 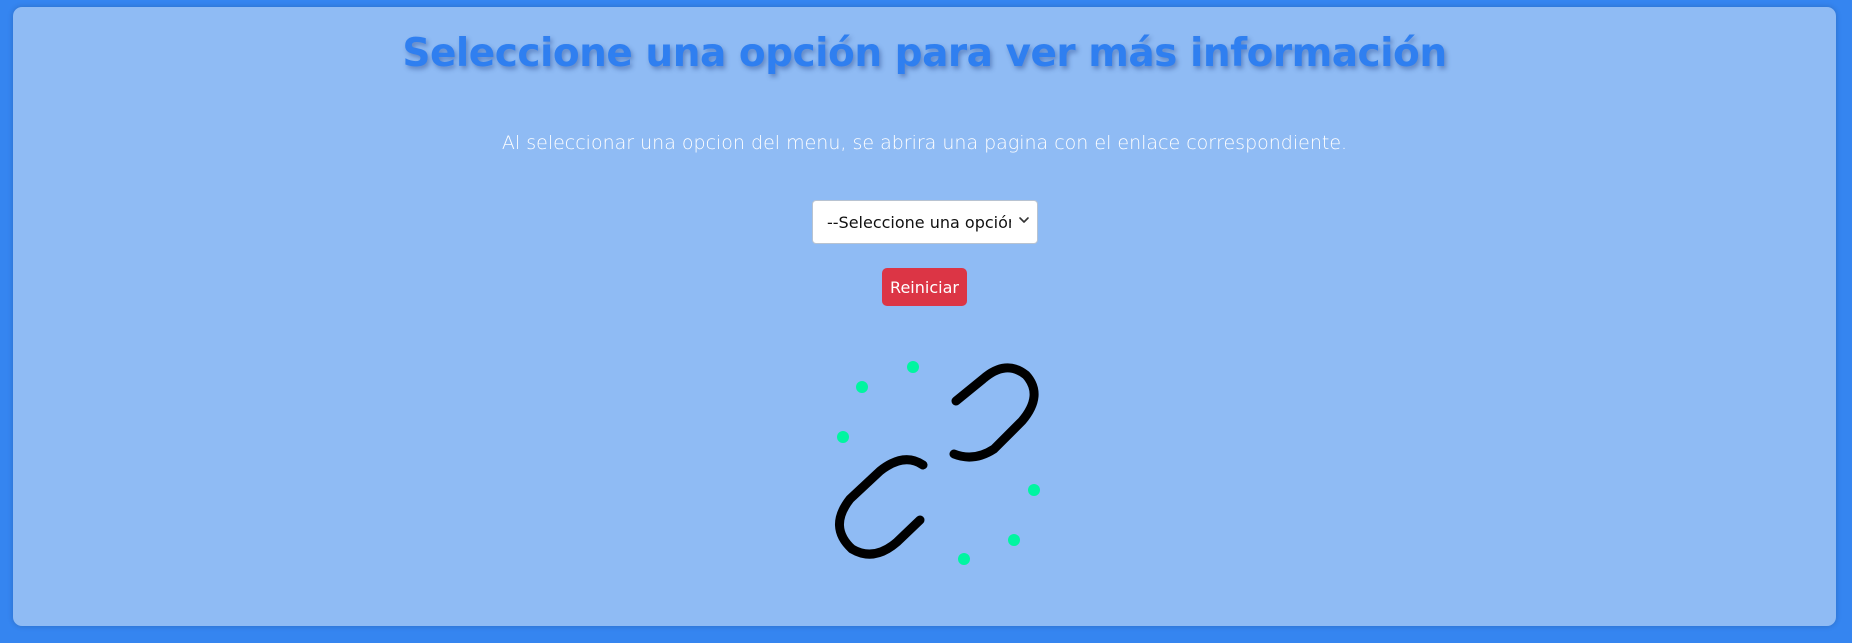 I want to click on link-upper-segment, so click(x=994, y=412).